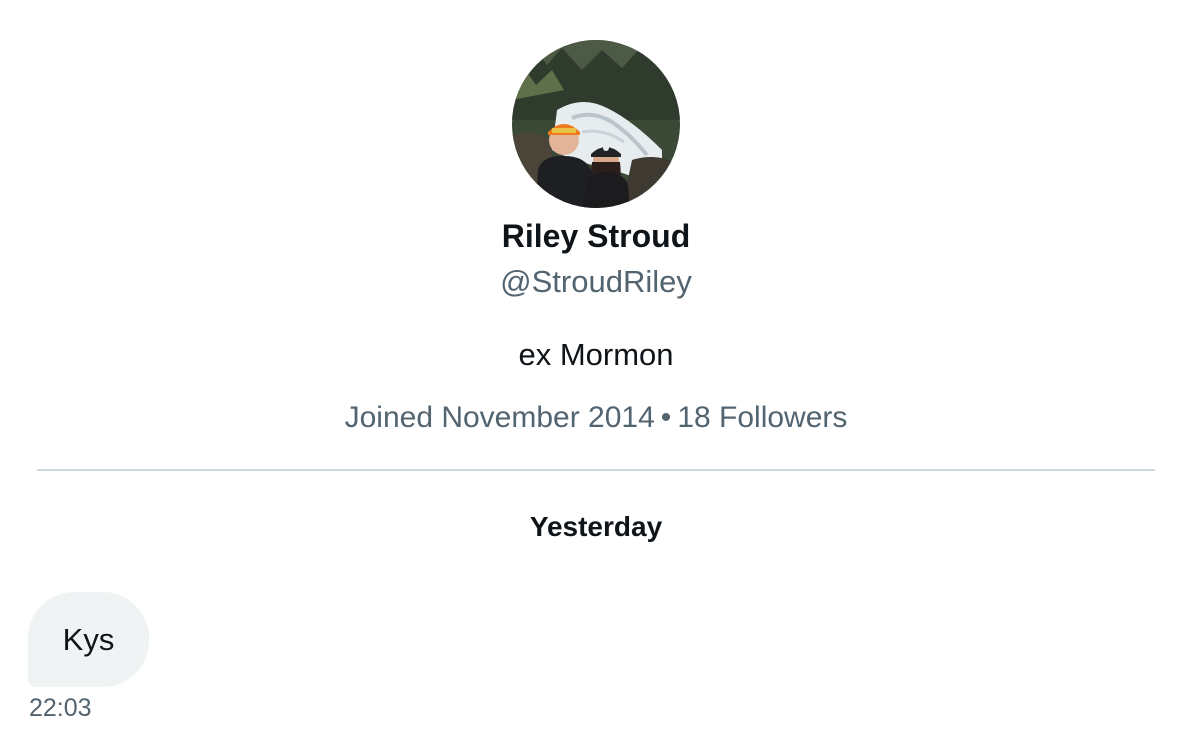 The height and width of the screenshot is (734, 1192). I want to click on joined-date: Joined November 2014, so click(499, 417).